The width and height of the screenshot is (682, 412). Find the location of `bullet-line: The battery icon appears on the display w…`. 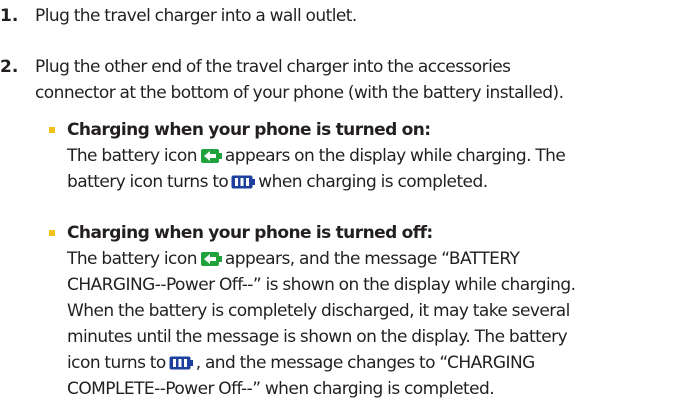

bullet-line: The battery icon appears on the display w… is located at coordinates (316, 156).